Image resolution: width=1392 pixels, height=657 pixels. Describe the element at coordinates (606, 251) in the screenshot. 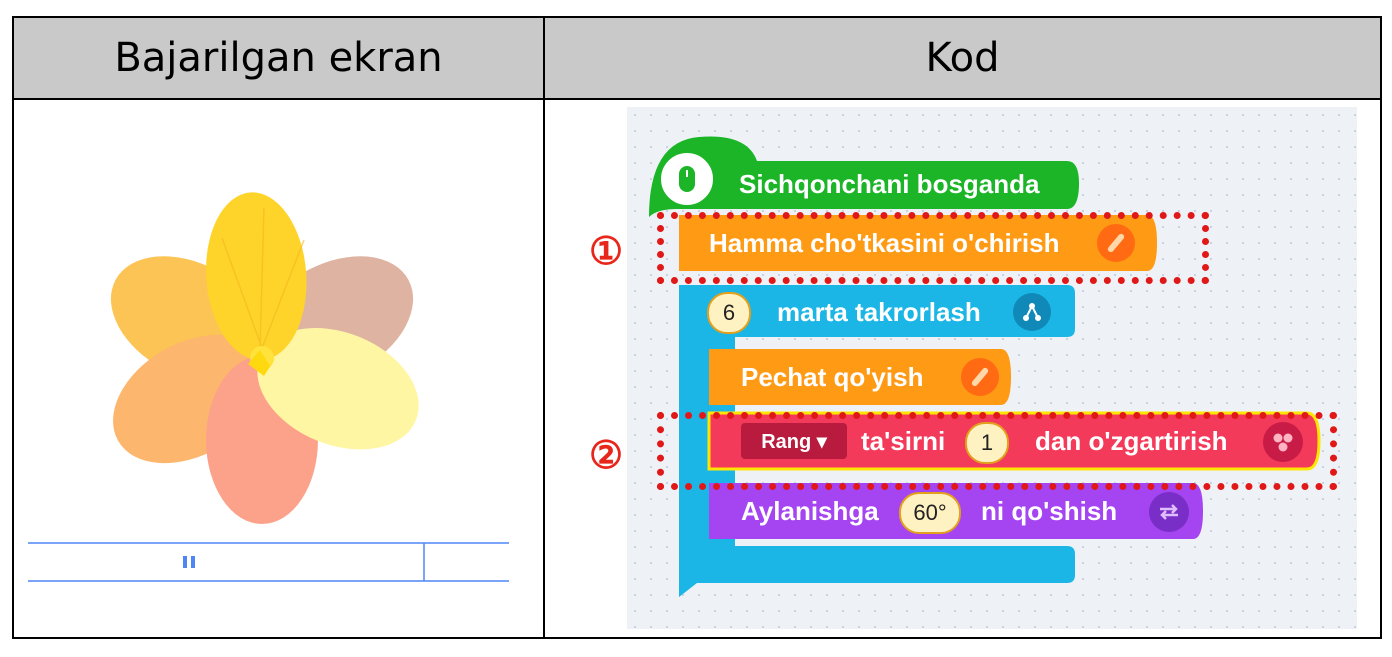

I see `annotation-marker-1: ①` at that location.